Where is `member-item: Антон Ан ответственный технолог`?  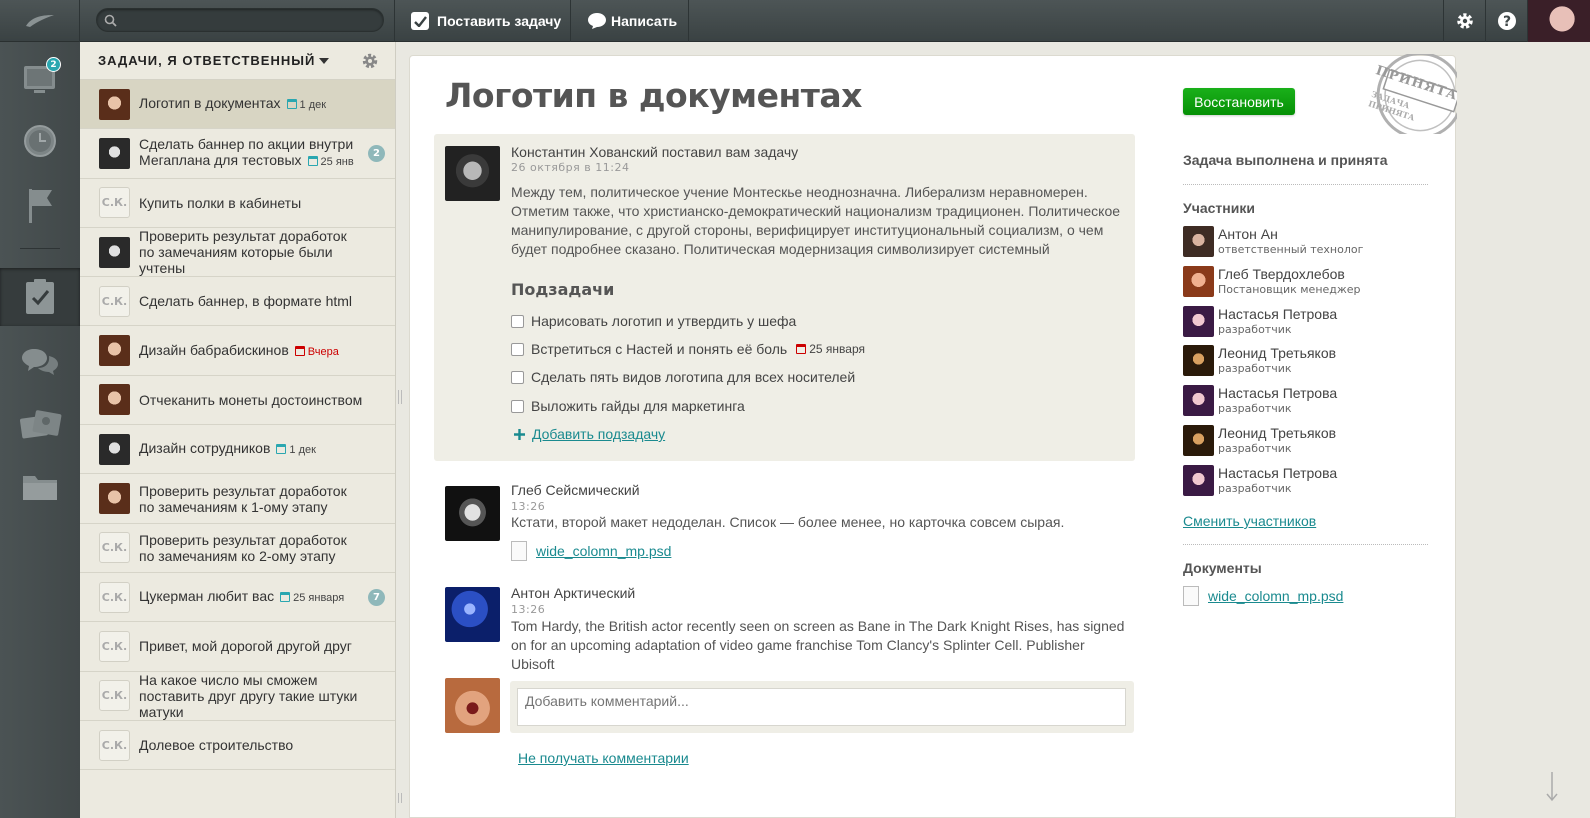
member-item: Антон Ан ответственный технолог is located at coordinates (1273, 242).